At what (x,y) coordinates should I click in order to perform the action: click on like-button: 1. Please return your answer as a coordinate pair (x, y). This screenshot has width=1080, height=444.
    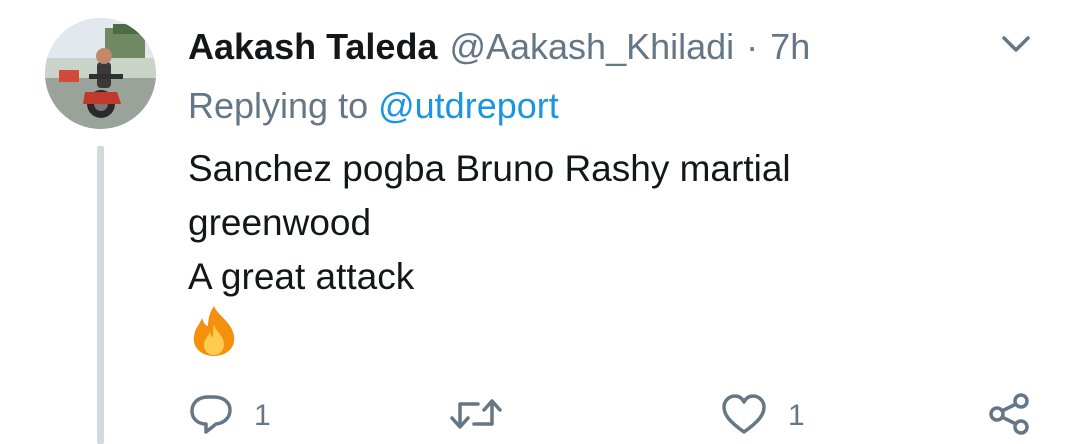
    Looking at the image, I should click on (762, 416).